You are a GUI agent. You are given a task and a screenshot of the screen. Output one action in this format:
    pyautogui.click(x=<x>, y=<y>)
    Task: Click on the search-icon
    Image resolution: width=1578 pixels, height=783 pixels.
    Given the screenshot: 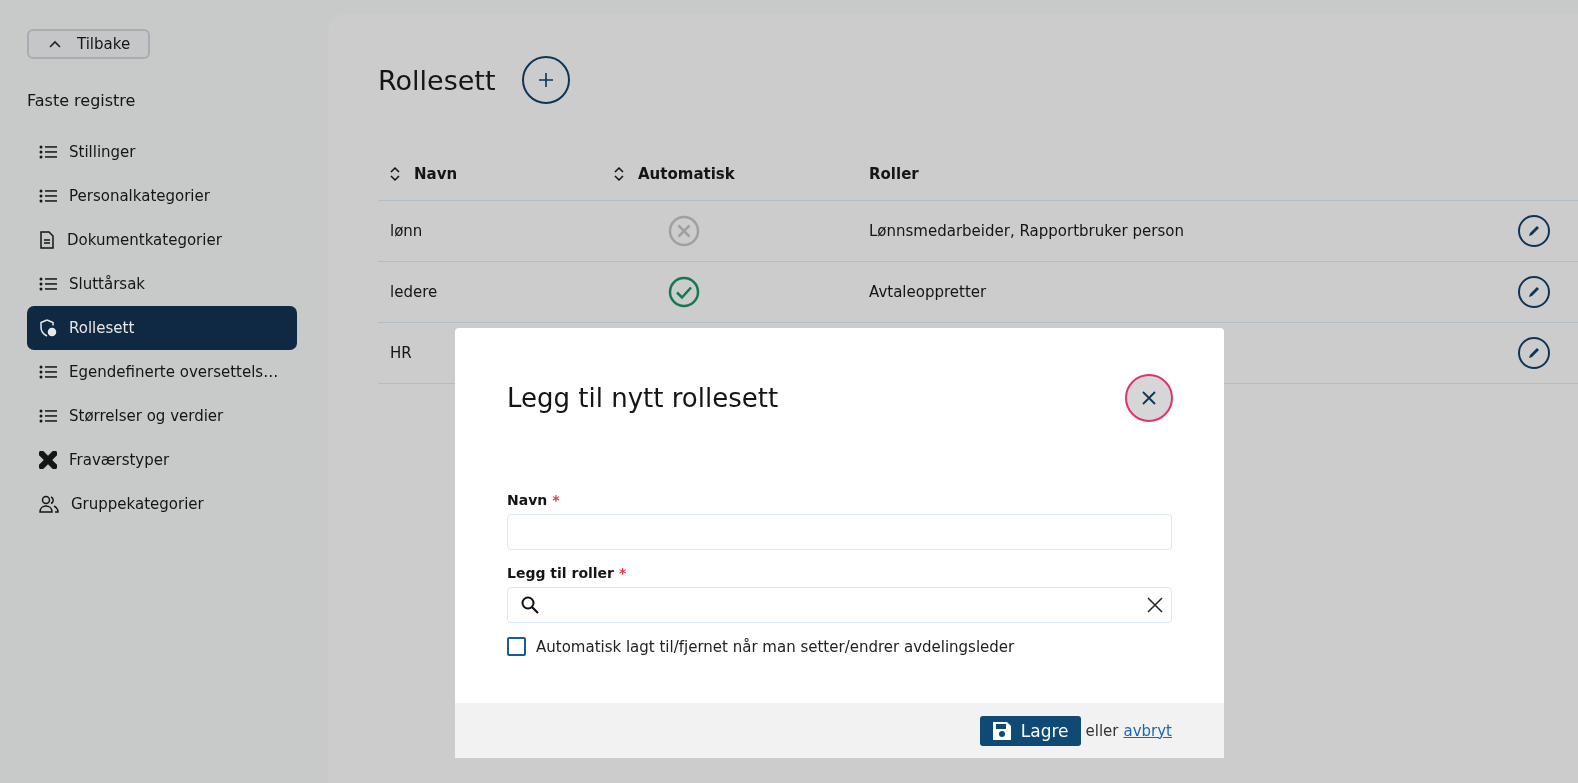 What is the action you would take?
    pyautogui.click(x=530, y=605)
    